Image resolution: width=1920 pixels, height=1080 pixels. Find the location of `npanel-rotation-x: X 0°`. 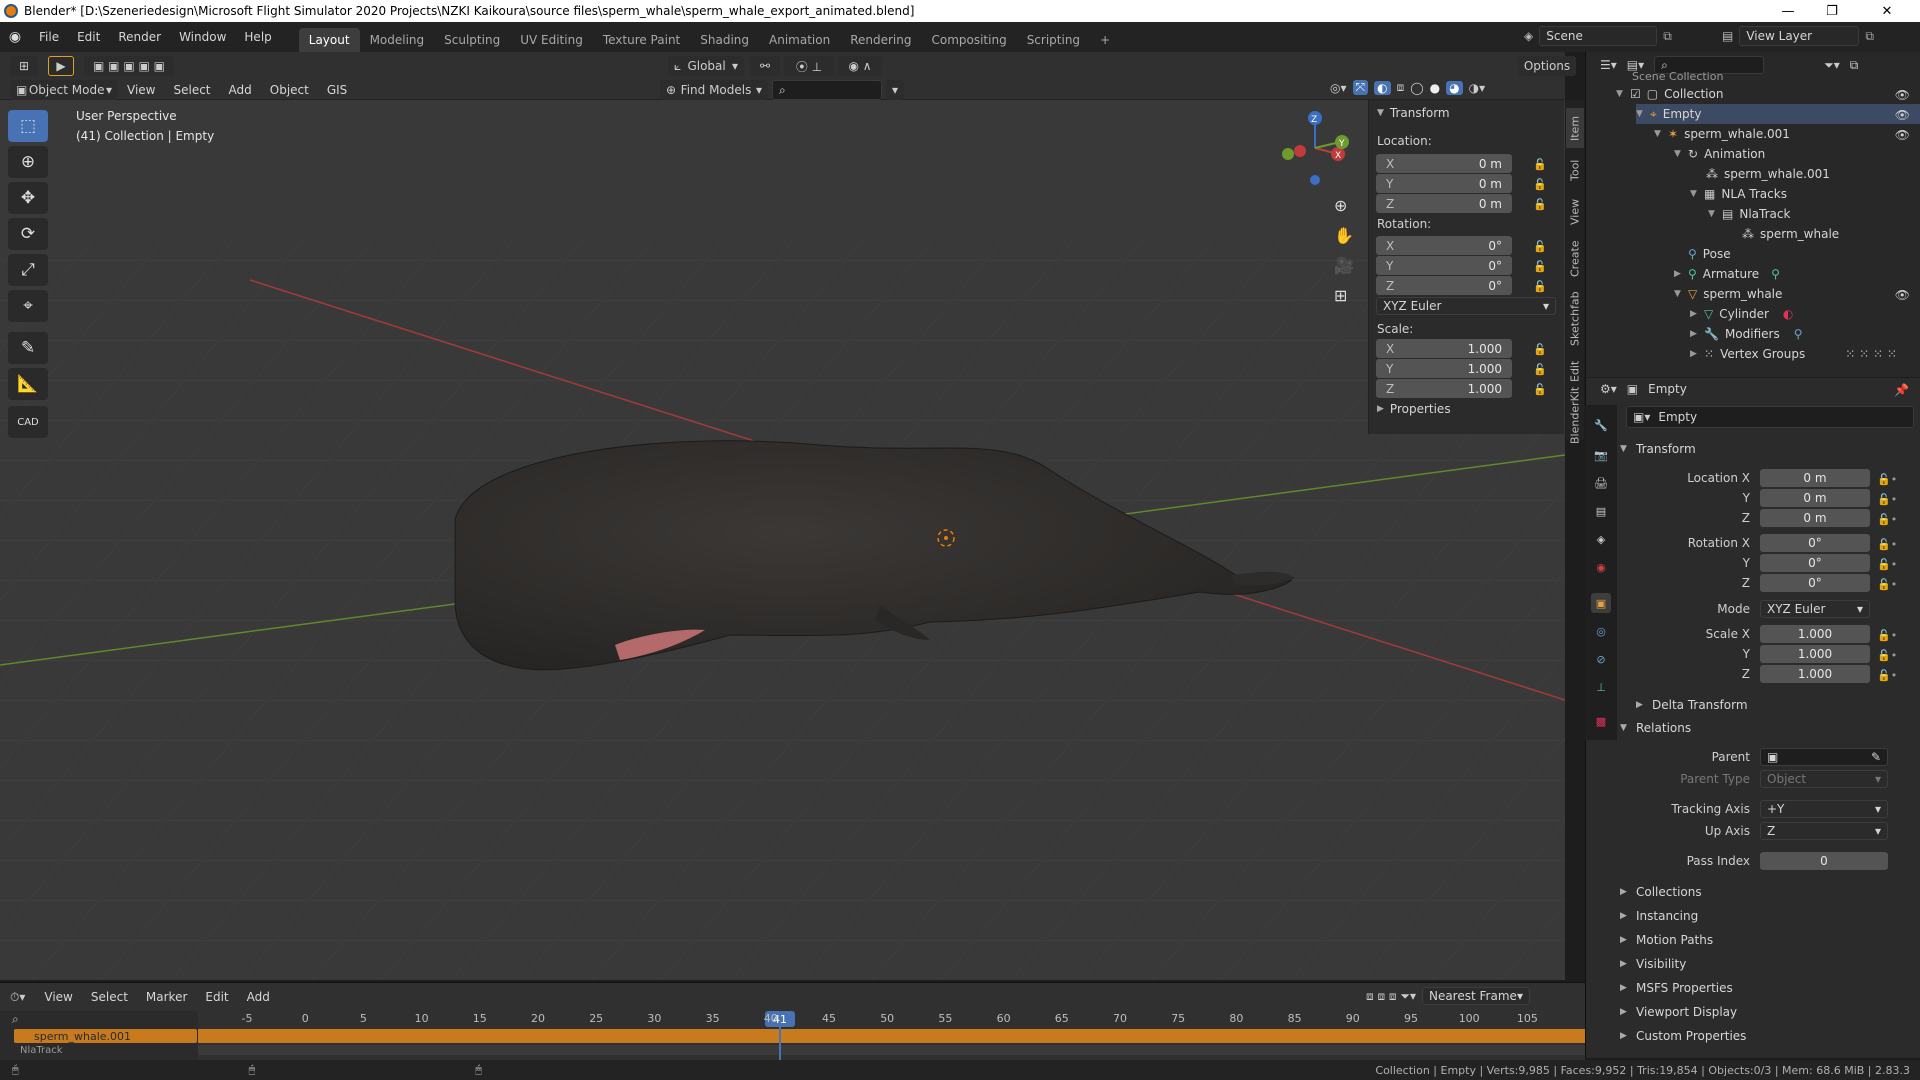

npanel-rotation-x: X 0° is located at coordinates (1444, 245).